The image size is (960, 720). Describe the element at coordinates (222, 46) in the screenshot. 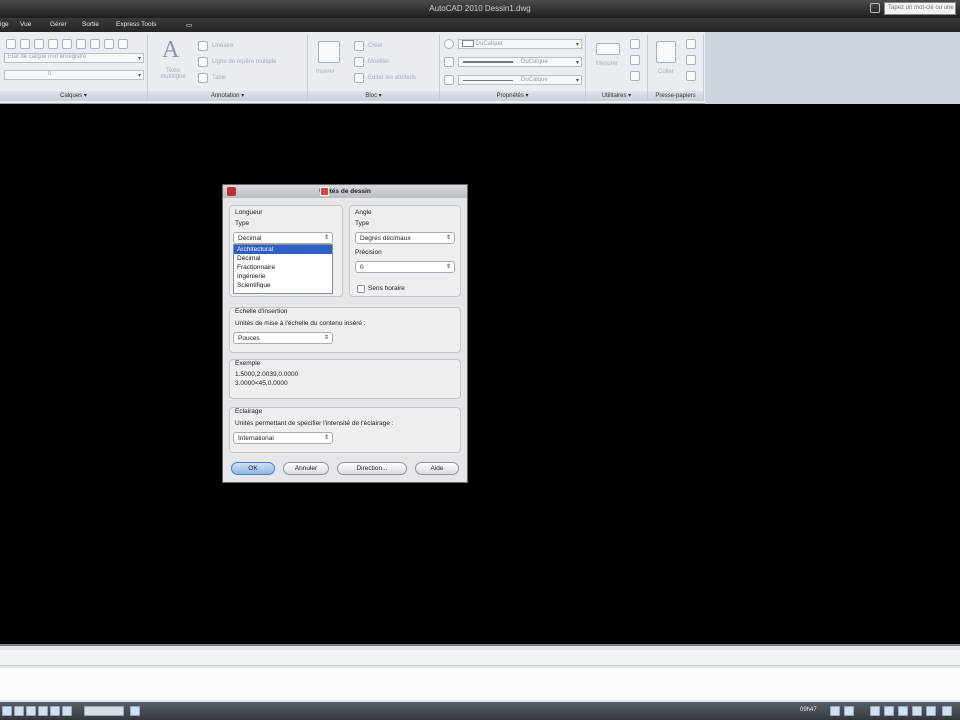

I see `linear-dimension-label: Linéaire` at that location.